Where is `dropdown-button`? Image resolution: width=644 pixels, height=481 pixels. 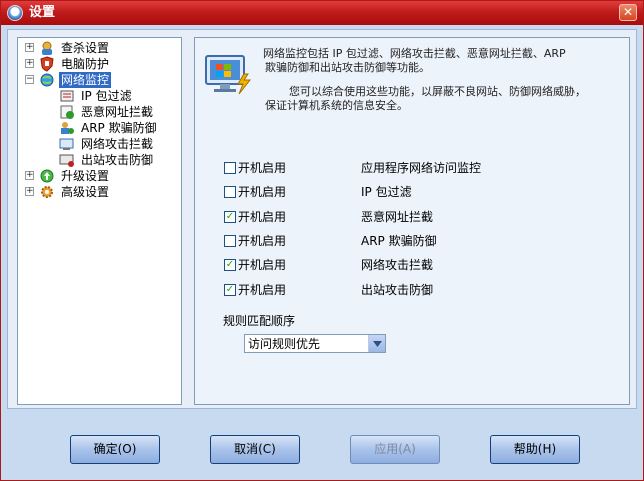 dropdown-button is located at coordinates (376, 343).